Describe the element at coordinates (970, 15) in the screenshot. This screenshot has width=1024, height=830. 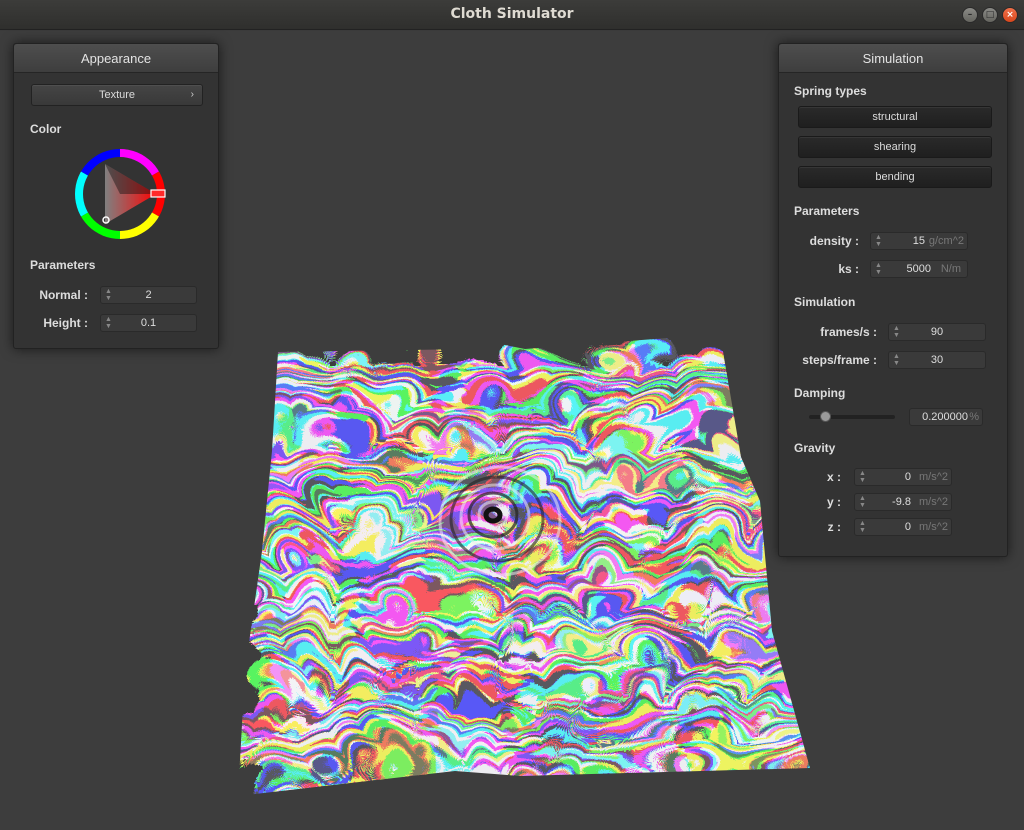
I see `minimize-icon: –` at that location.